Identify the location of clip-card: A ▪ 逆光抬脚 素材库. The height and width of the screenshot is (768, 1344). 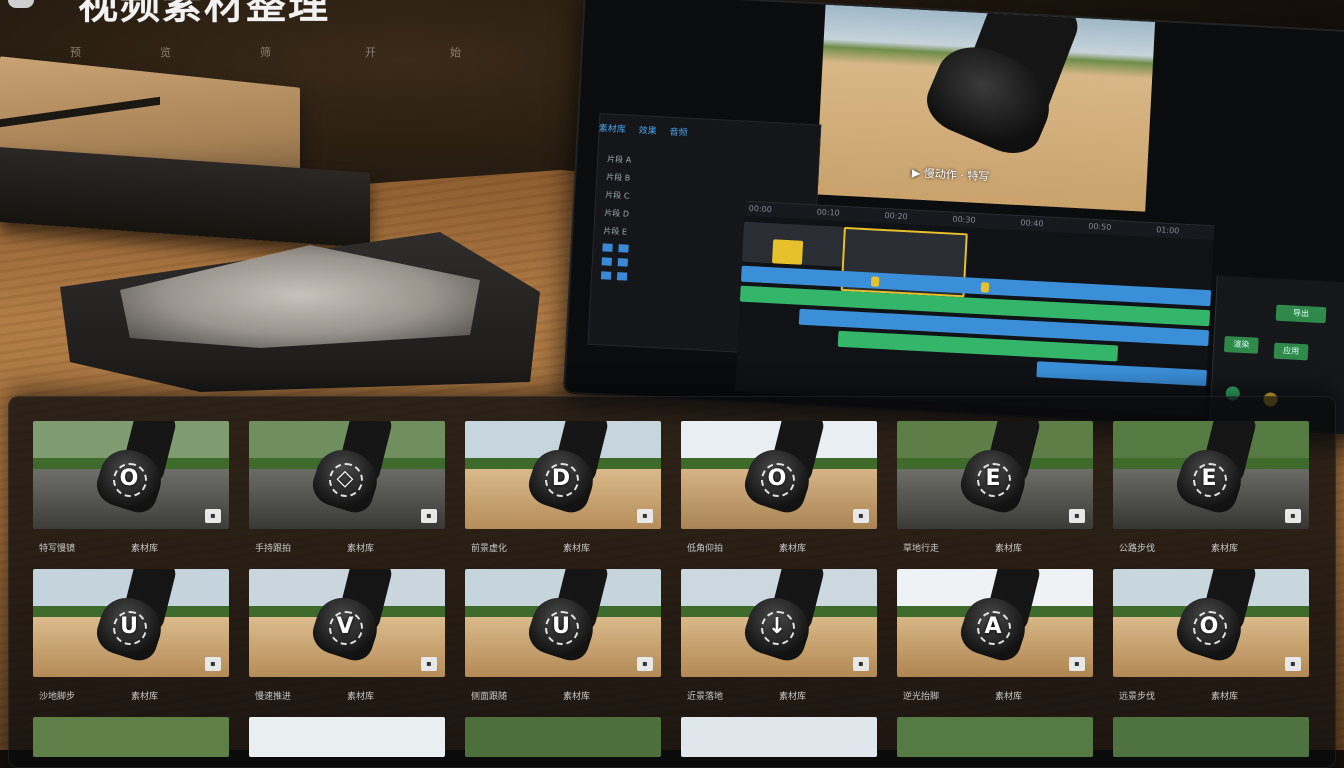
(995, 637).